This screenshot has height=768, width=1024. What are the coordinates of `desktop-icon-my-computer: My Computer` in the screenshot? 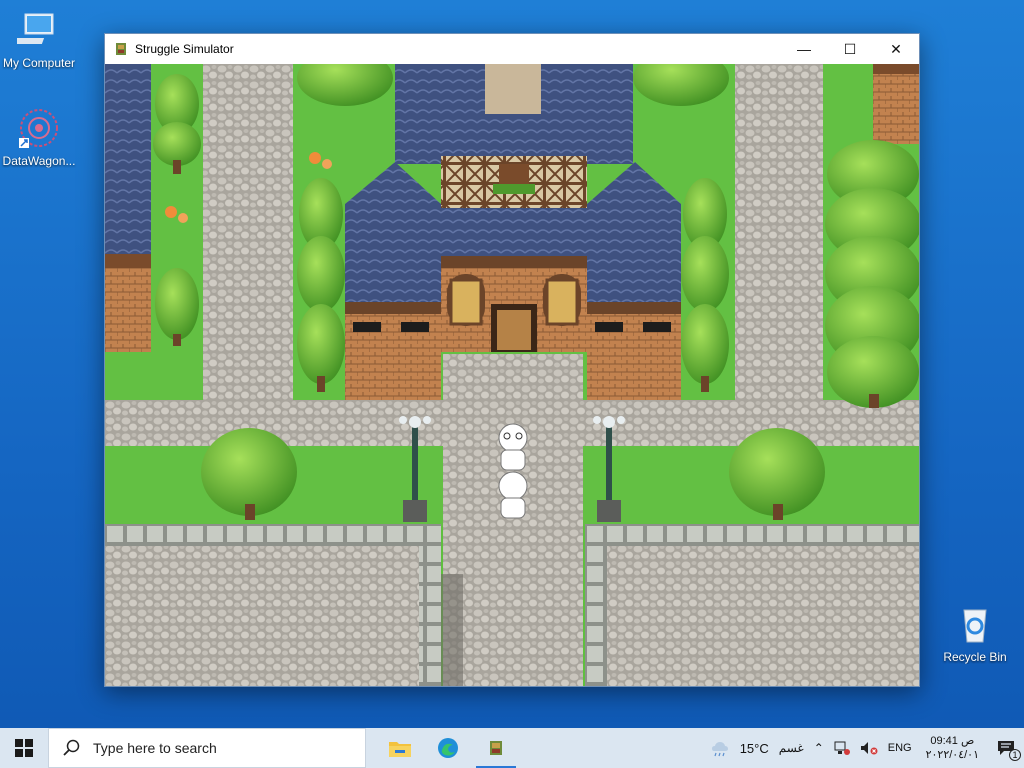 It's located at (39, 39).